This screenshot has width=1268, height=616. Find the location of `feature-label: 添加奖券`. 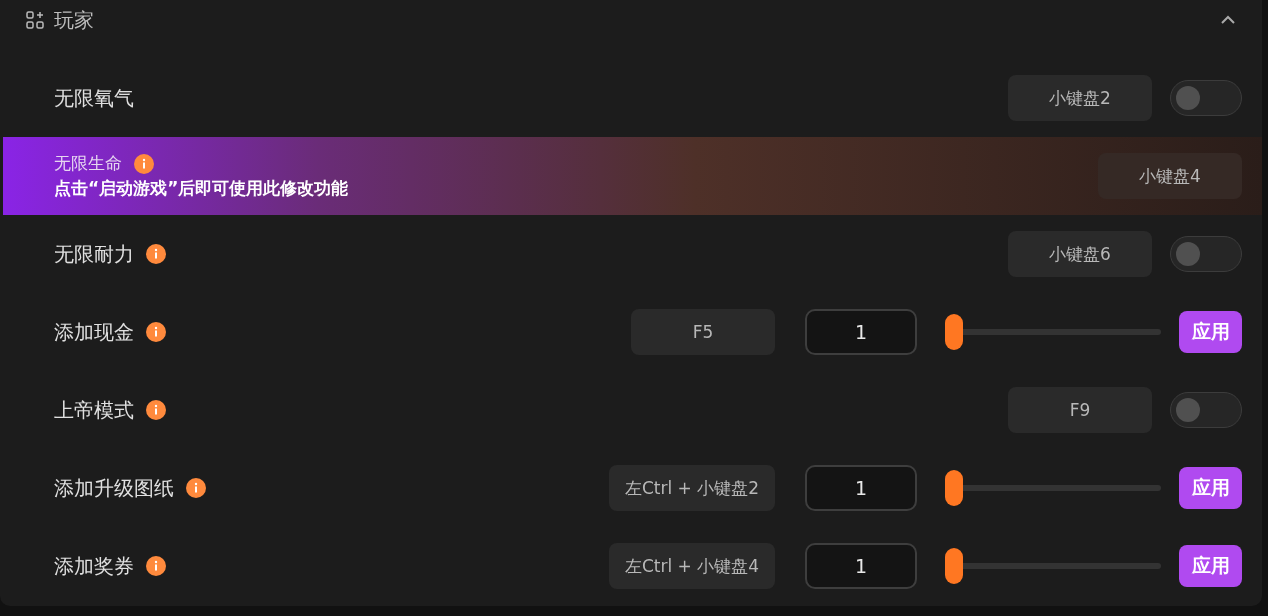

feature-label: 添加奖券 is located at coordinates (94, 566).